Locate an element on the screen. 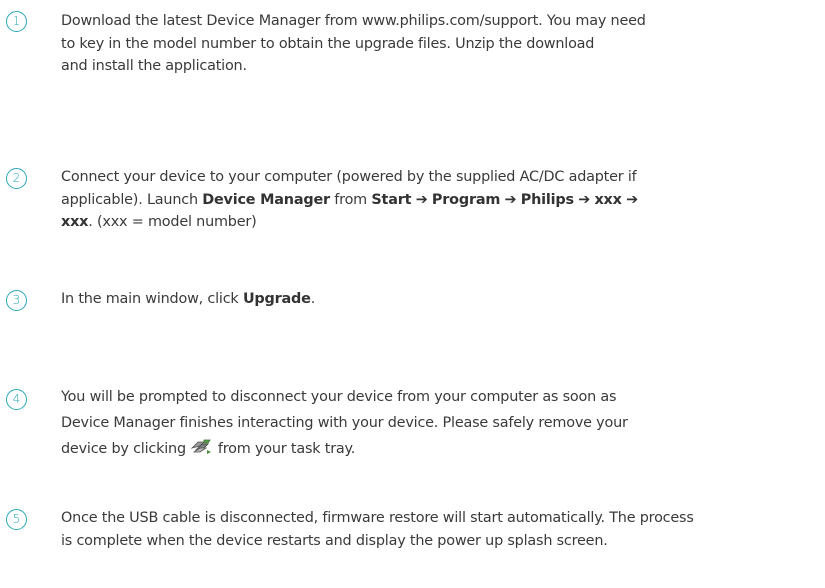 This screenshot has height=588, width=825. step-3-text: In the main window, click Upgrade. is located at coordinates (188, 299).